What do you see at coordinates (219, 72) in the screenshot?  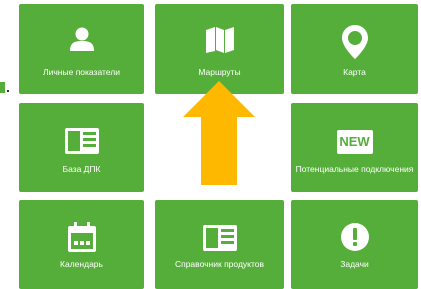 I see `tile-label: Маршруты` at bounding box center [219, 72].